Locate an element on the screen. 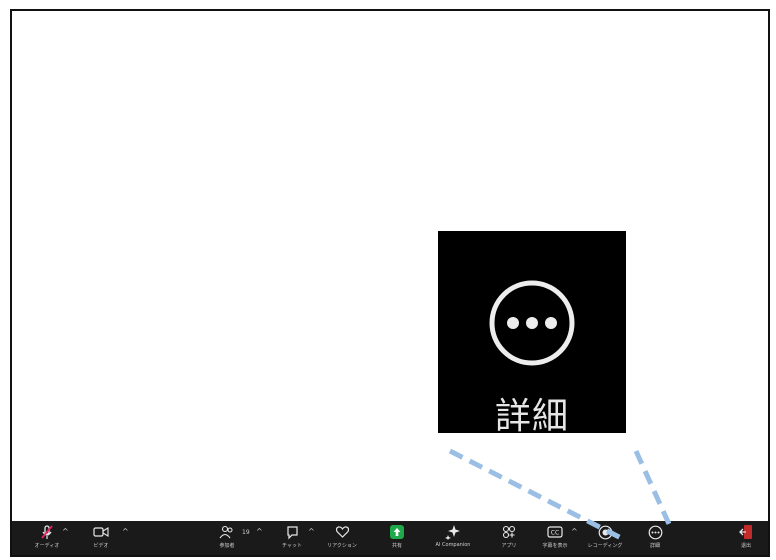  record-icon is located at coordinates (605, 532).